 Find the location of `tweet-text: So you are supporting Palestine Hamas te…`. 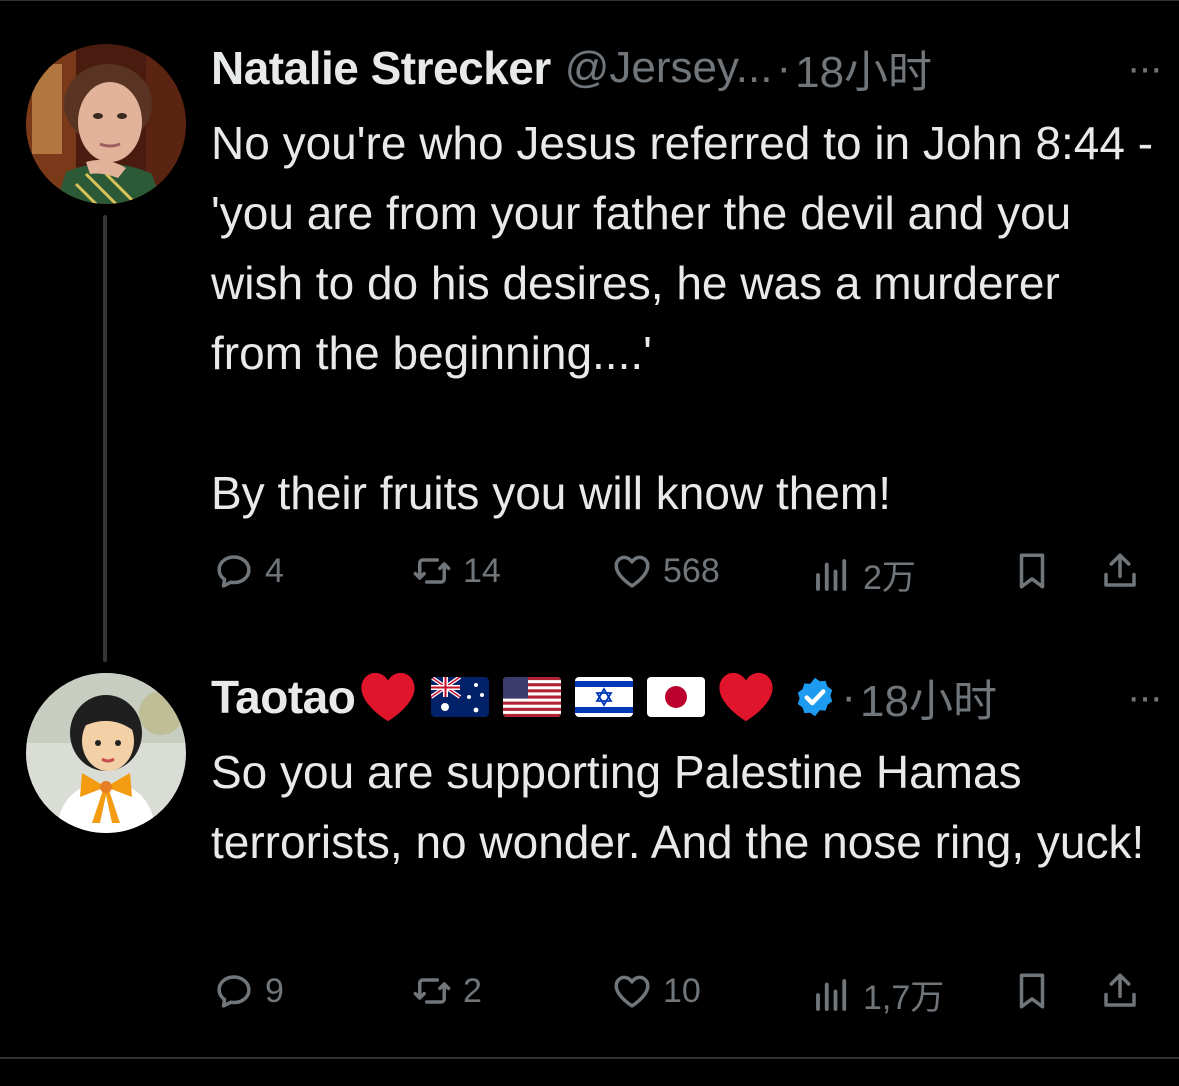

tweet-text: So you are supporting Palestine Hamas te… is located at coordinates (678, 807).